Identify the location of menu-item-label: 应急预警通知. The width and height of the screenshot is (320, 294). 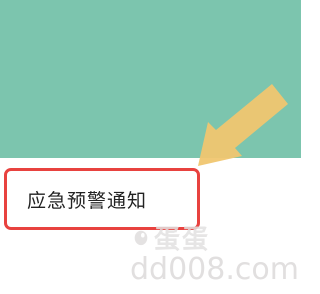
(87, 200).